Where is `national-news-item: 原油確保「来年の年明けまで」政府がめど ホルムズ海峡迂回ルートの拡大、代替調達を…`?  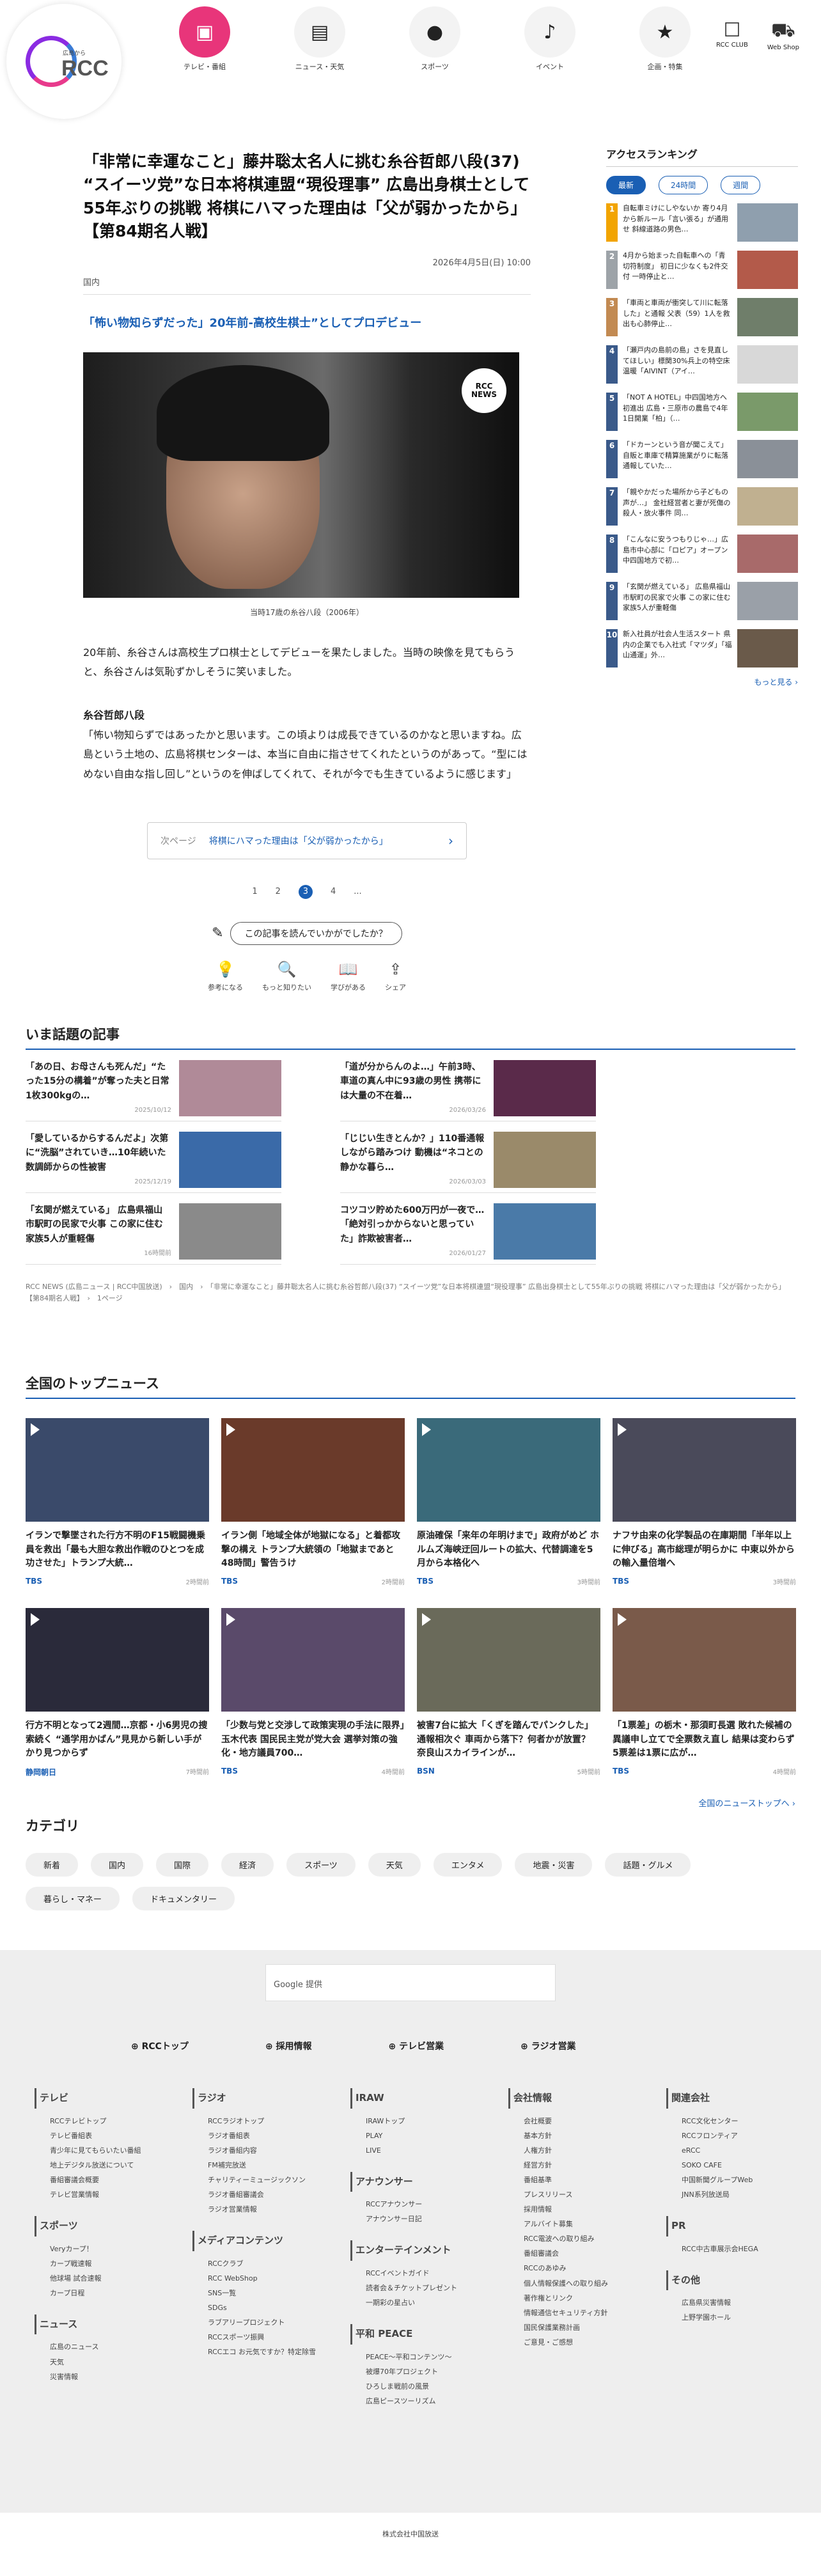
national-news-item: 原油確保「来年の年明けまで」政府がめど ホルムズ海峡迂回ルートの拡大、代替調達を… is located at coordinates (508, 1502).